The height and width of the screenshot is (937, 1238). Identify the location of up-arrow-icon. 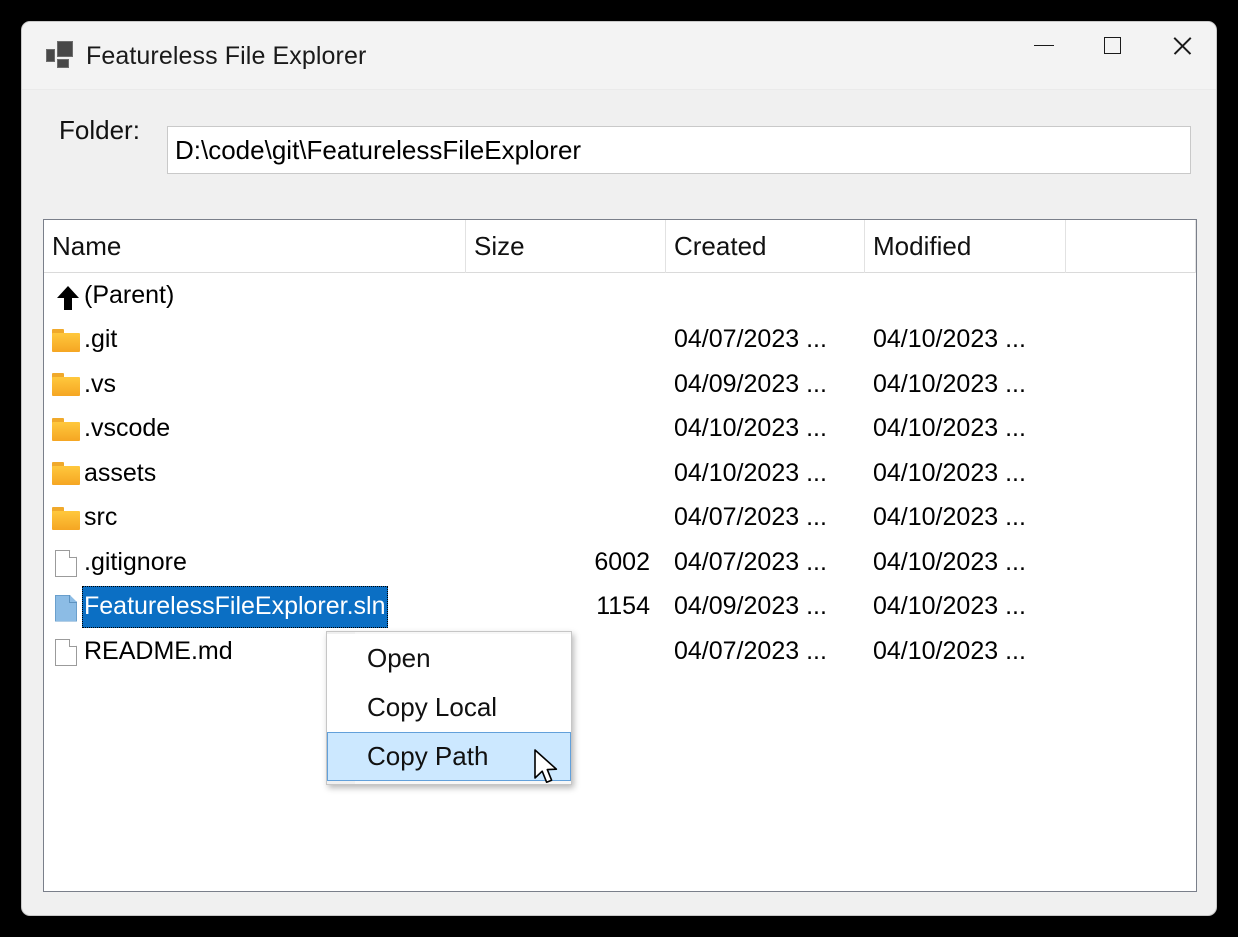
(66, 296).